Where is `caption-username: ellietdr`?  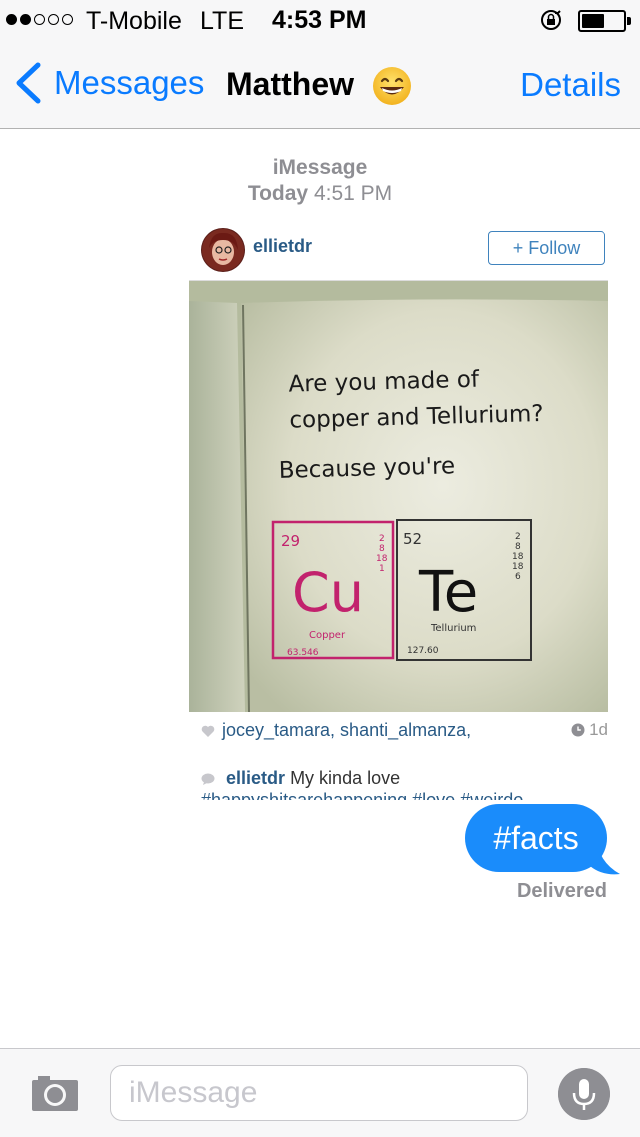 caption-username: ellietdr is located at coordinates (255, 778).